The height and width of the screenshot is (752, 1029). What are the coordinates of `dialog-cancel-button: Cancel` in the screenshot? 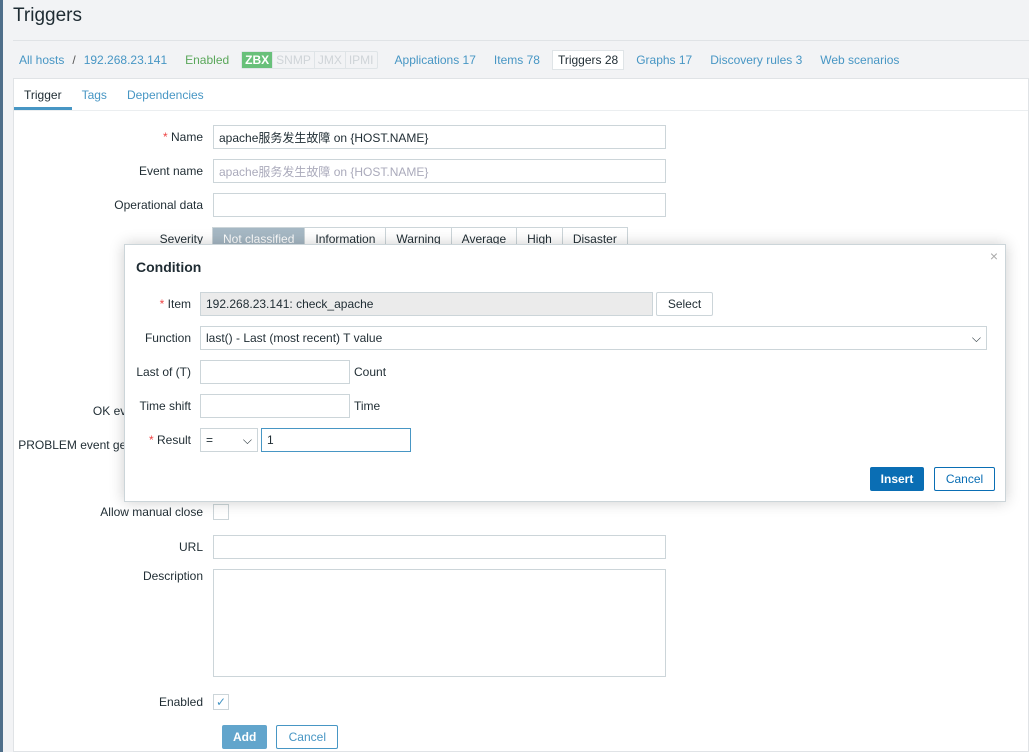 It's located at (964, 479).